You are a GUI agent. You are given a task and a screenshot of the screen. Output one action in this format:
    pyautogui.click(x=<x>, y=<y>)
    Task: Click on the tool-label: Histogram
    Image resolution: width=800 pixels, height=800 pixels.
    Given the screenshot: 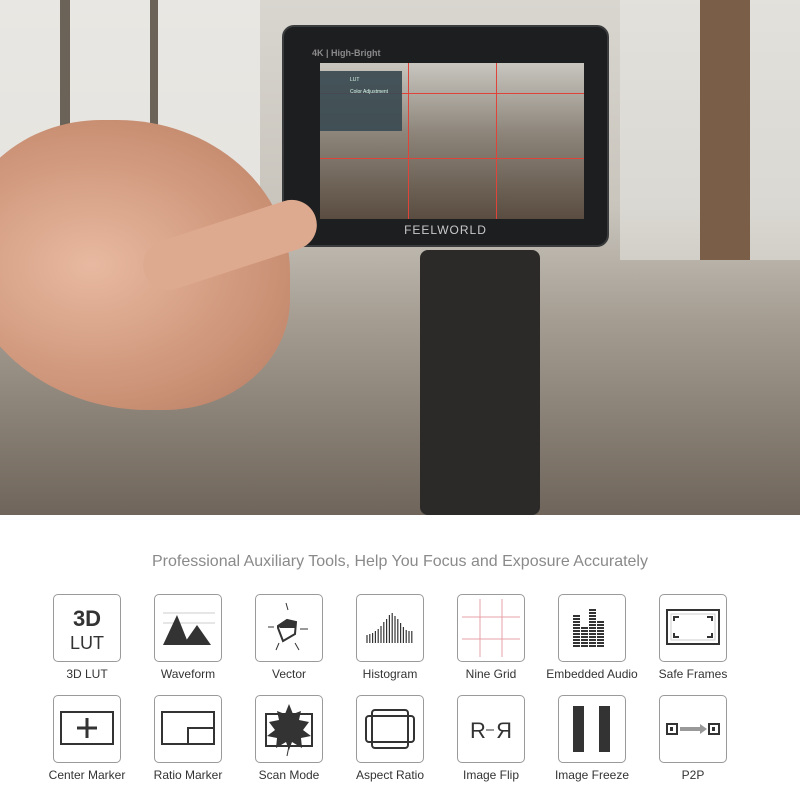 What is the action you would take?
    pyautogui.click(x=390, y=674)
    